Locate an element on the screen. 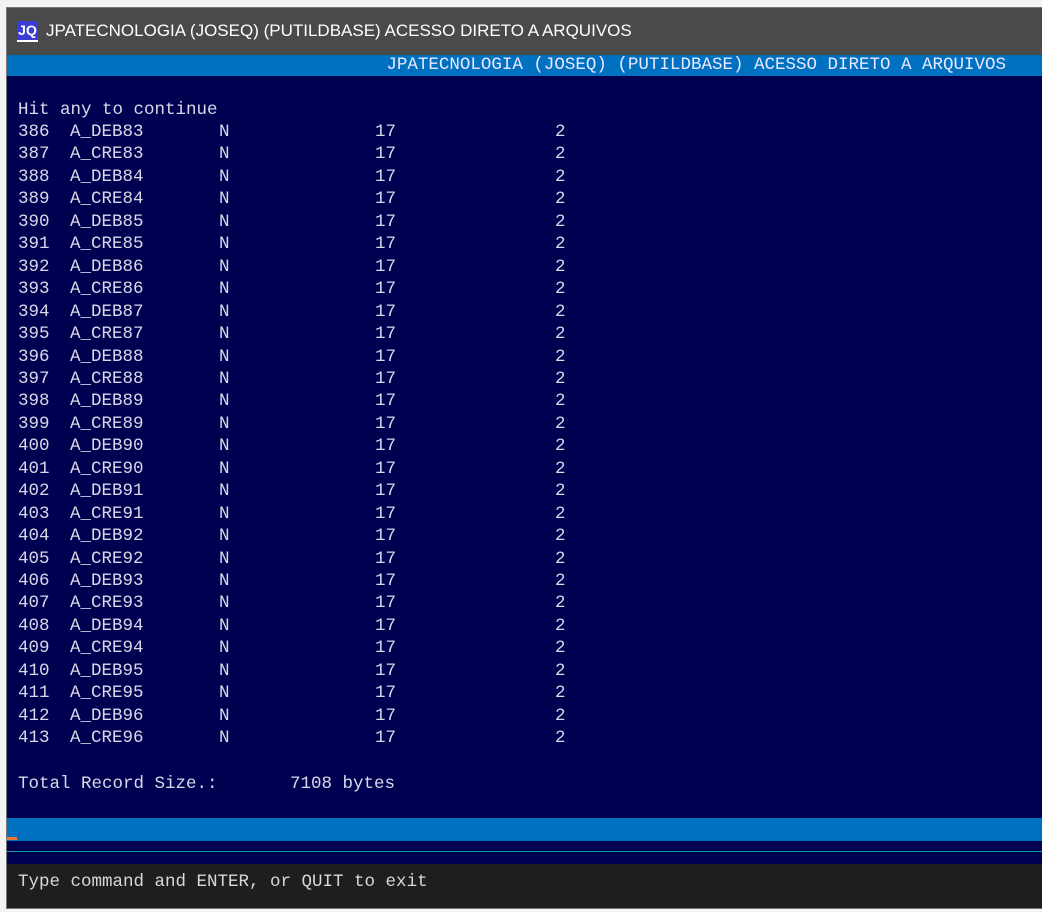  field-row: 412 A_DEB96 N 17 2 is located at coordinates (318, 717).